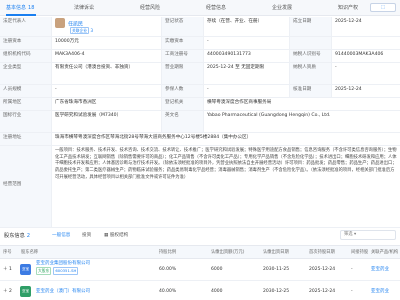 This screenshot has height=300, width=400. Describe the element at coordinates (234, 252) in the screenshot. I see `column-header: 认缴出资额(万元)` at that location.